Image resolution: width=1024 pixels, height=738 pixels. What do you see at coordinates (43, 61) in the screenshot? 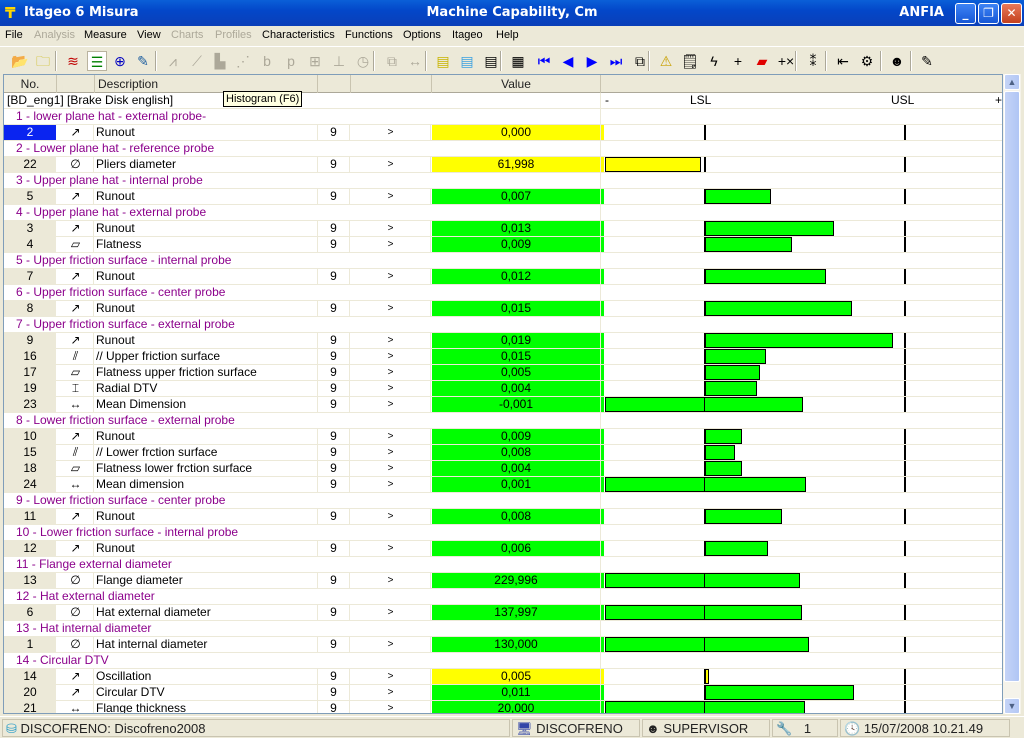
I see `folder-icon: 🗀` at bounding box center [43, 61].